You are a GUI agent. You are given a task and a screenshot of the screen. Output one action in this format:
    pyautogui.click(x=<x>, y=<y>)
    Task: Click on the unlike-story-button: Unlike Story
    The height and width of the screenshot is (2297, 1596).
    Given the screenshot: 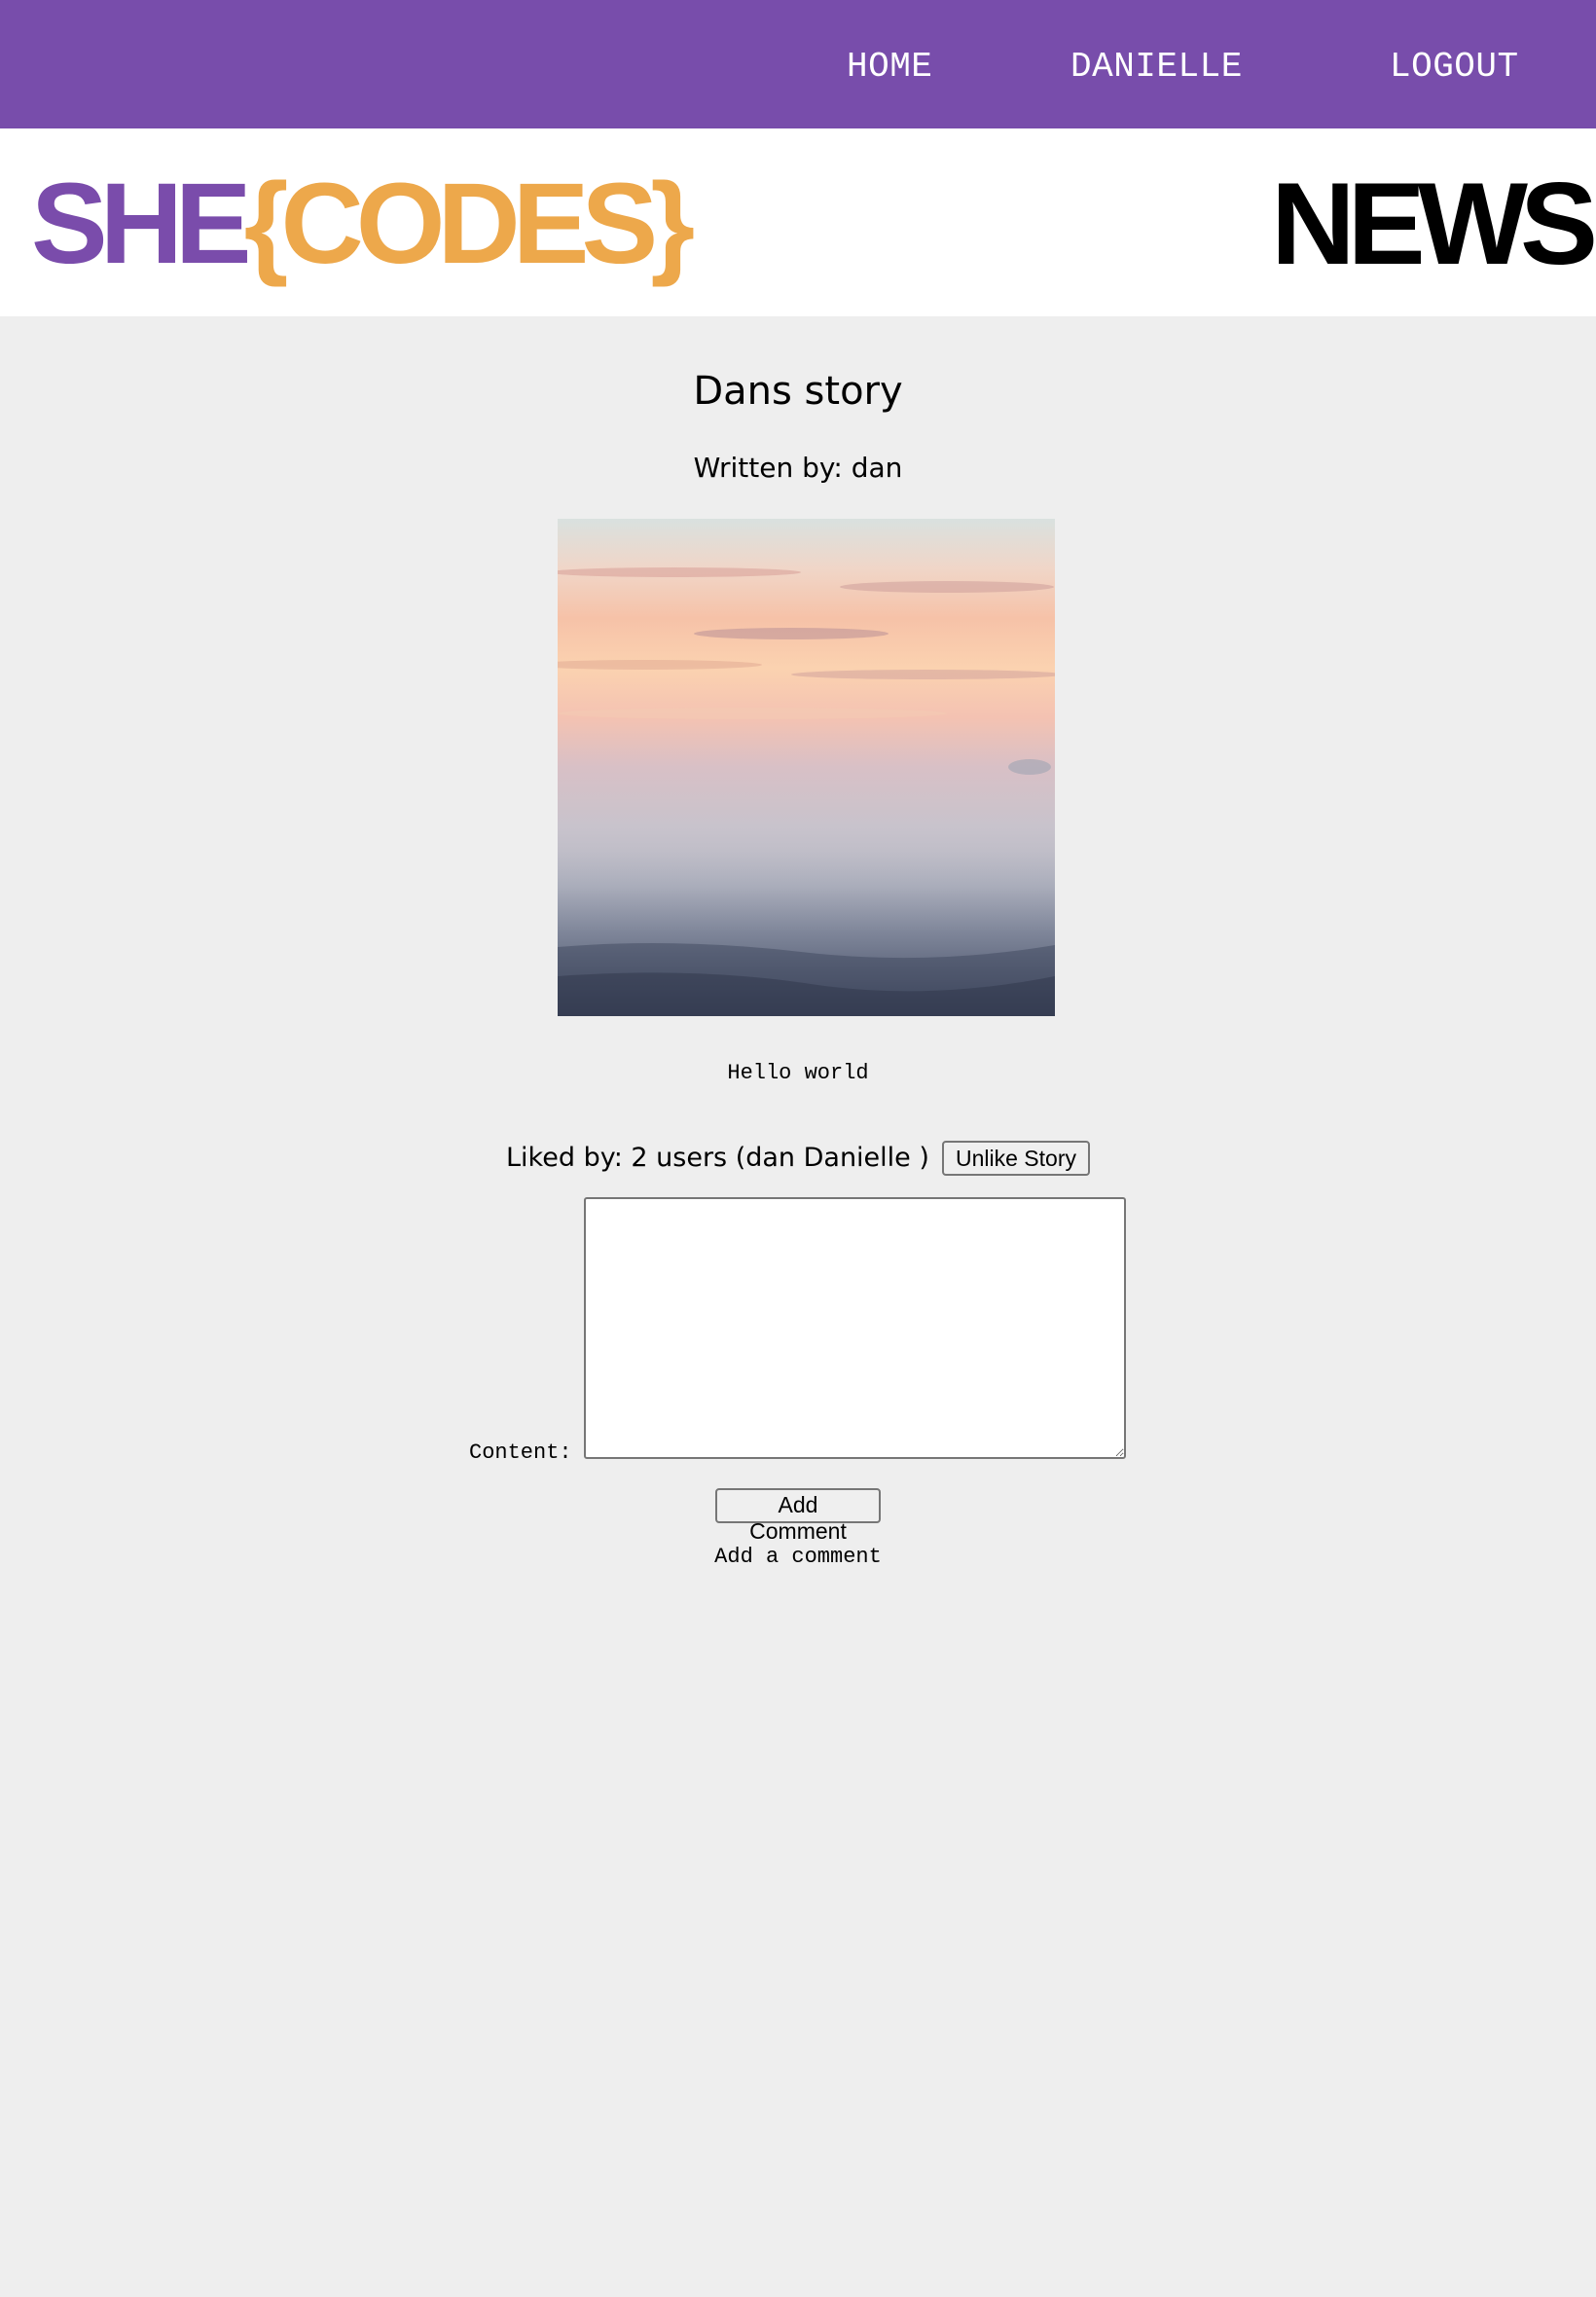 What is the action you would take?
    pyautogui.click(x=1016, y=1158)
    